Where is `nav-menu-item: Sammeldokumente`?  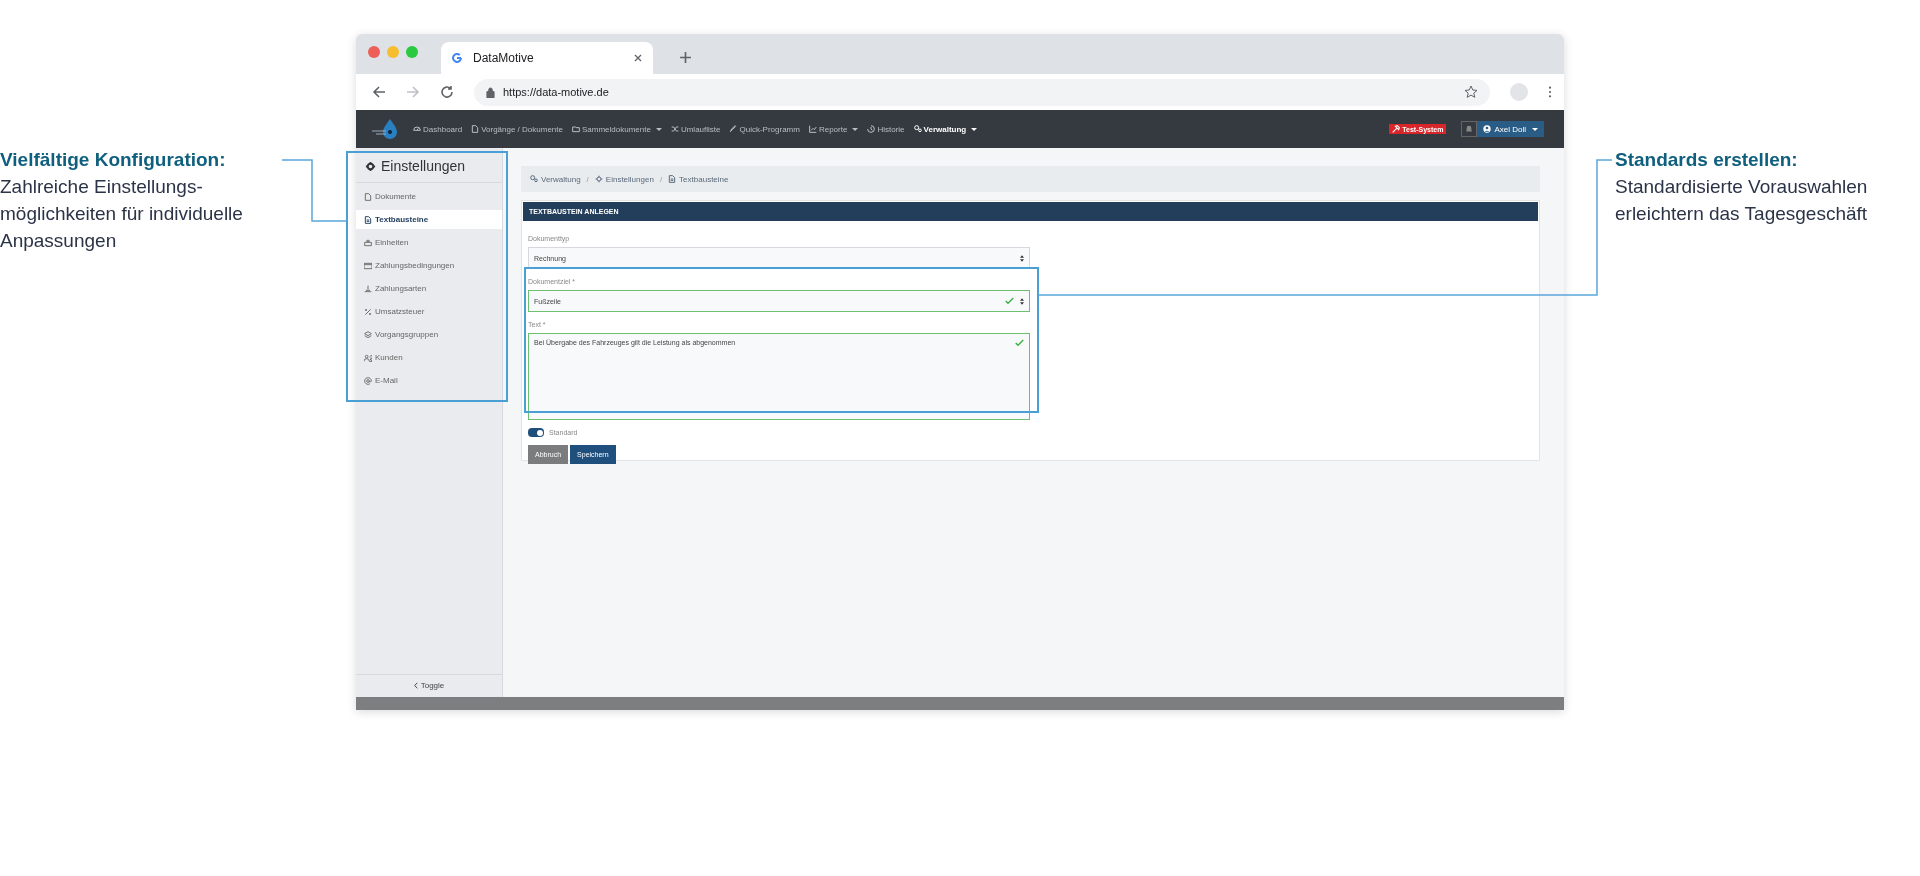
nav-menu-item: Sammeldokumente is located at coordinates (617, 129).